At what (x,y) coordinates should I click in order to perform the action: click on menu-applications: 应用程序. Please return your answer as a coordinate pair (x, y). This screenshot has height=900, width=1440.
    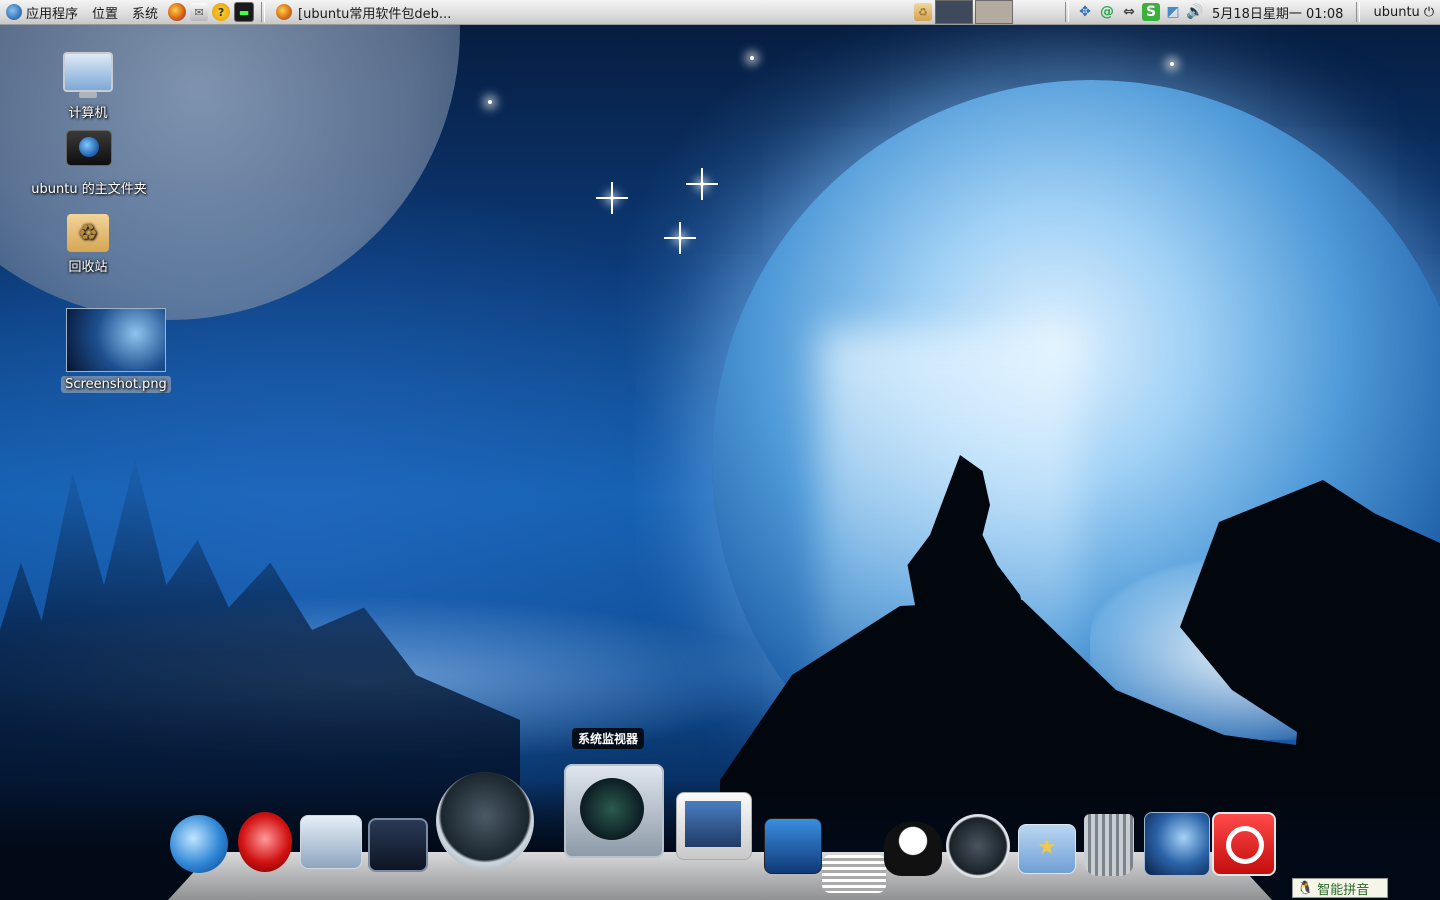
    Looking at the image, I should click on (43, 12).